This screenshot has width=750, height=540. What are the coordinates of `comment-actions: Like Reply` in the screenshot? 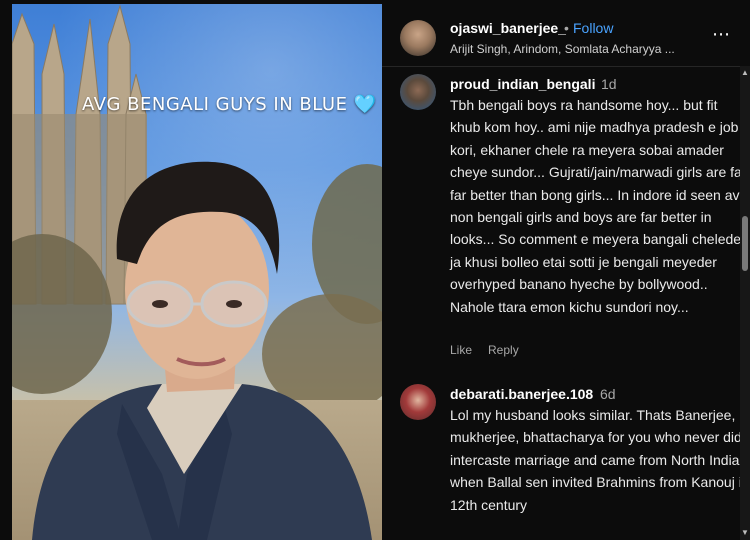 It's located at (492, 350).